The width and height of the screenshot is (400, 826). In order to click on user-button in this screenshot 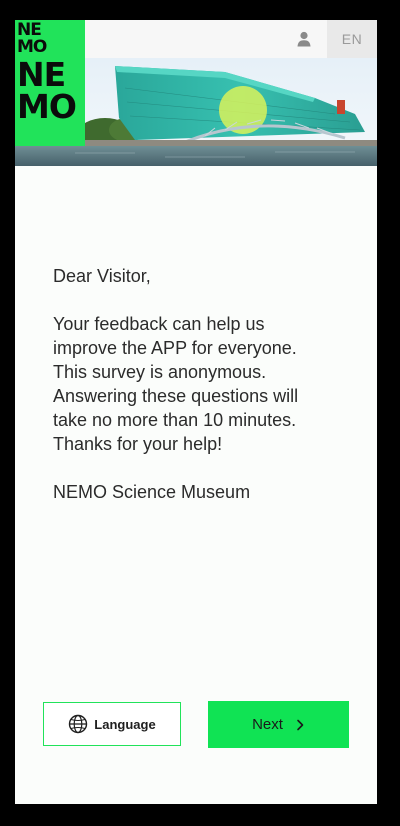, I will do `click(304, 39)`.